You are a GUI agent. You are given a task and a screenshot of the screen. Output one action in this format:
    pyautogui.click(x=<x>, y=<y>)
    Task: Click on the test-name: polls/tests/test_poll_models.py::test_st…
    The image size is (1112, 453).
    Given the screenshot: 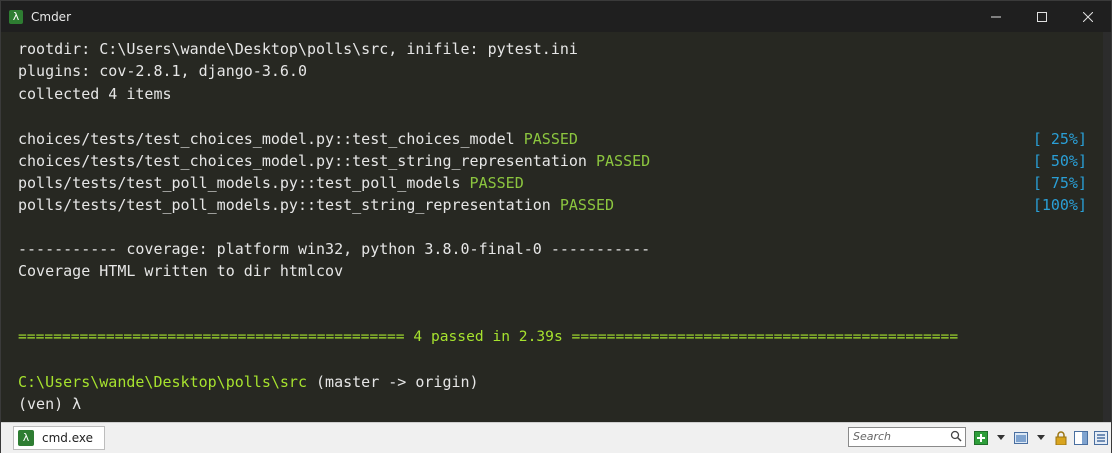 What is the action you would take?
    pyautogui.click(x=284, y=205)
    